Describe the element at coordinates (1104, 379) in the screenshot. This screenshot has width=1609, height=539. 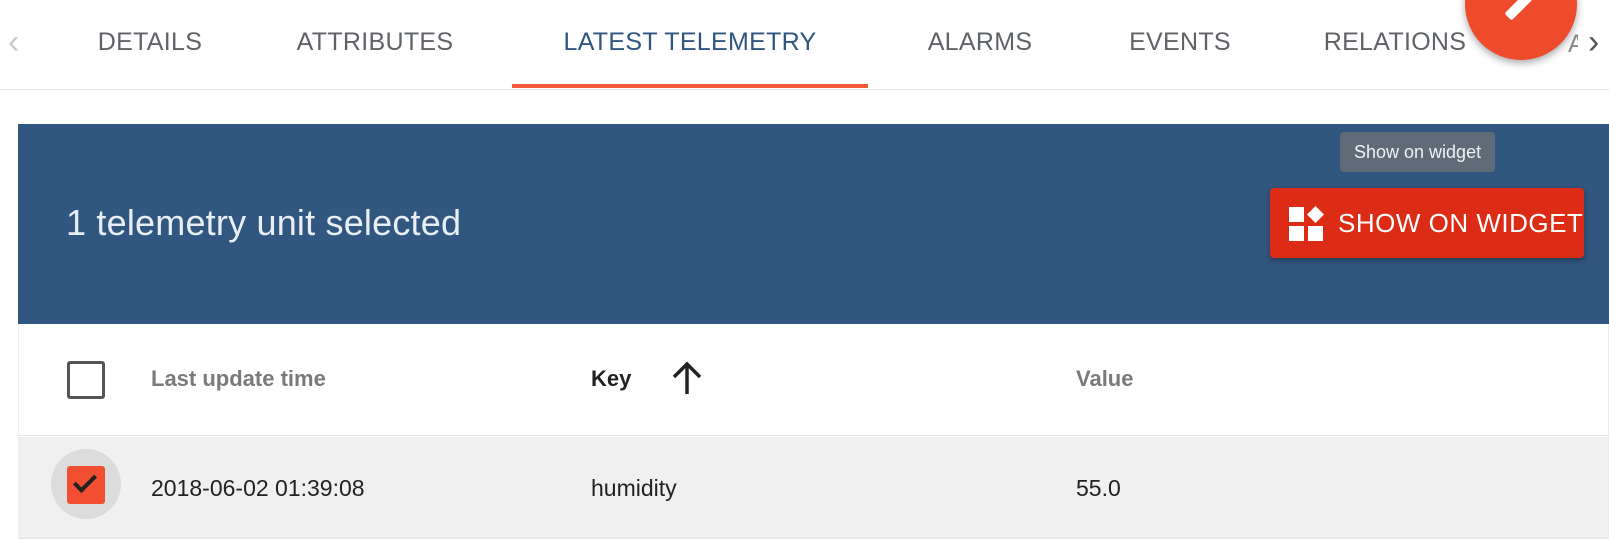
I see `column-header-value: Value` at that location.